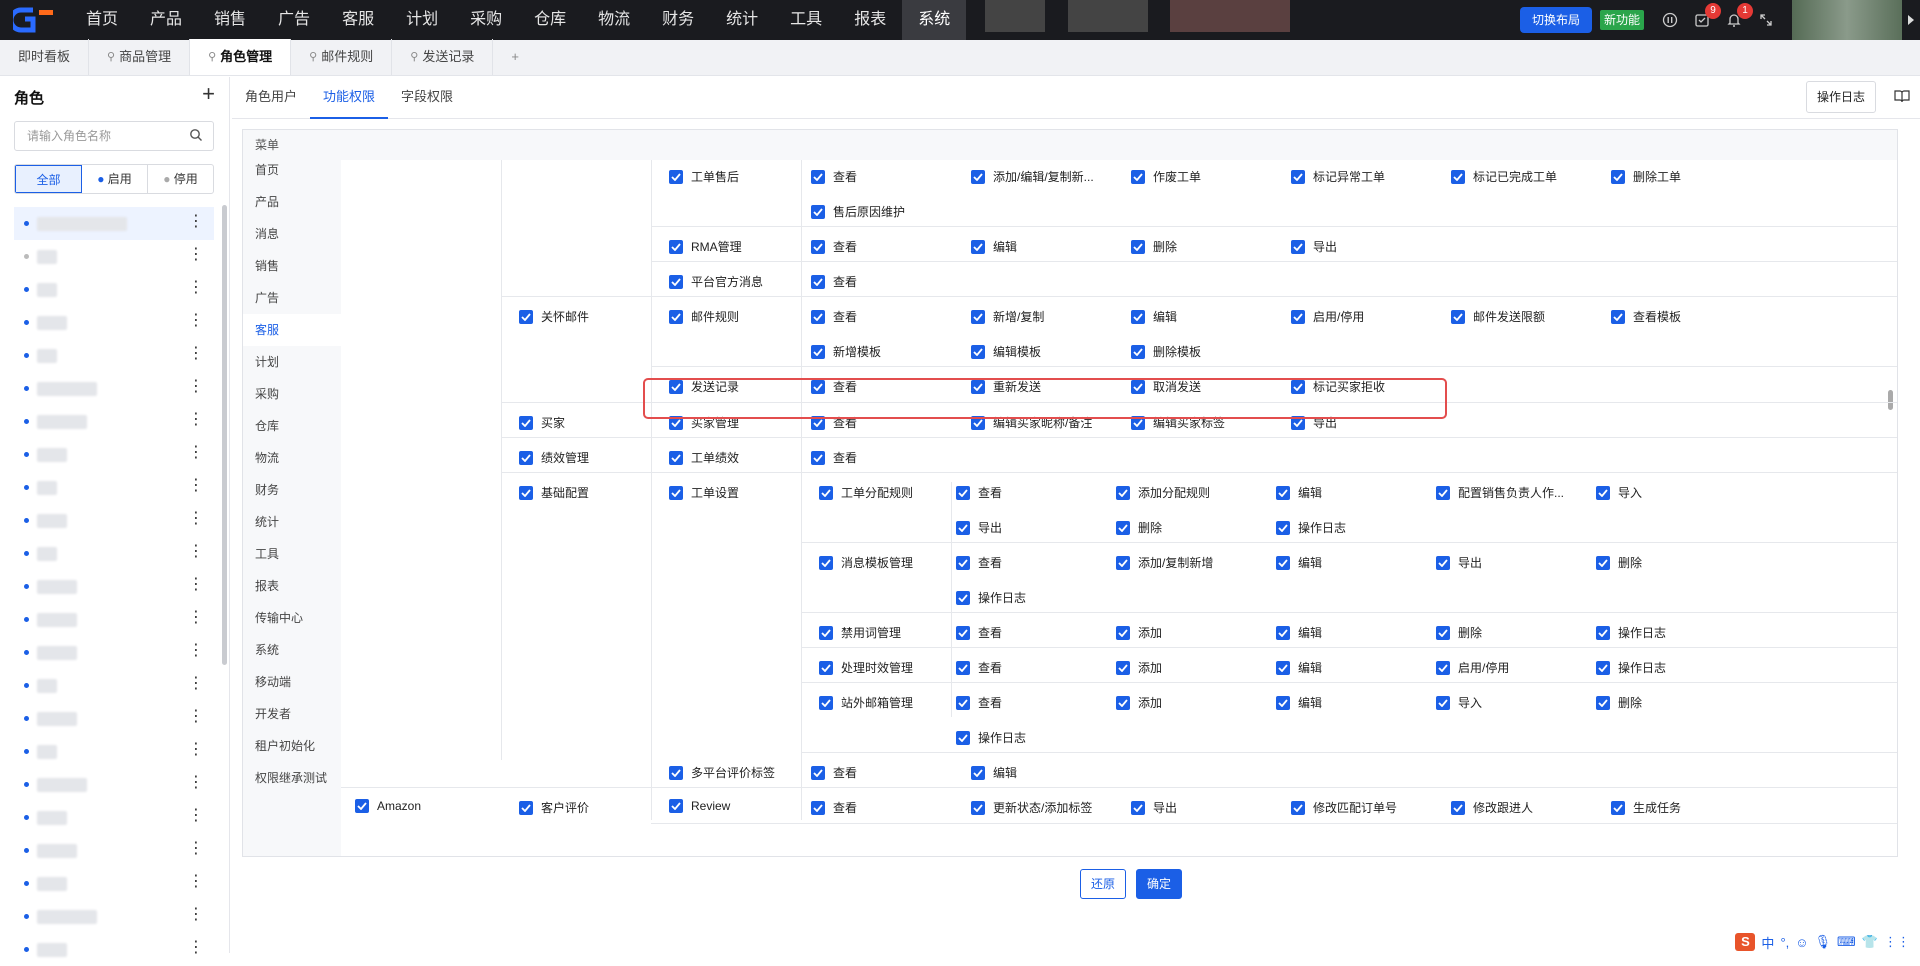 The image size is (1920, 966). Describe the element at coordinates (866, 702) in the screenshot. I see `subpage-checkbox: 站外邮箱管理` at that location.